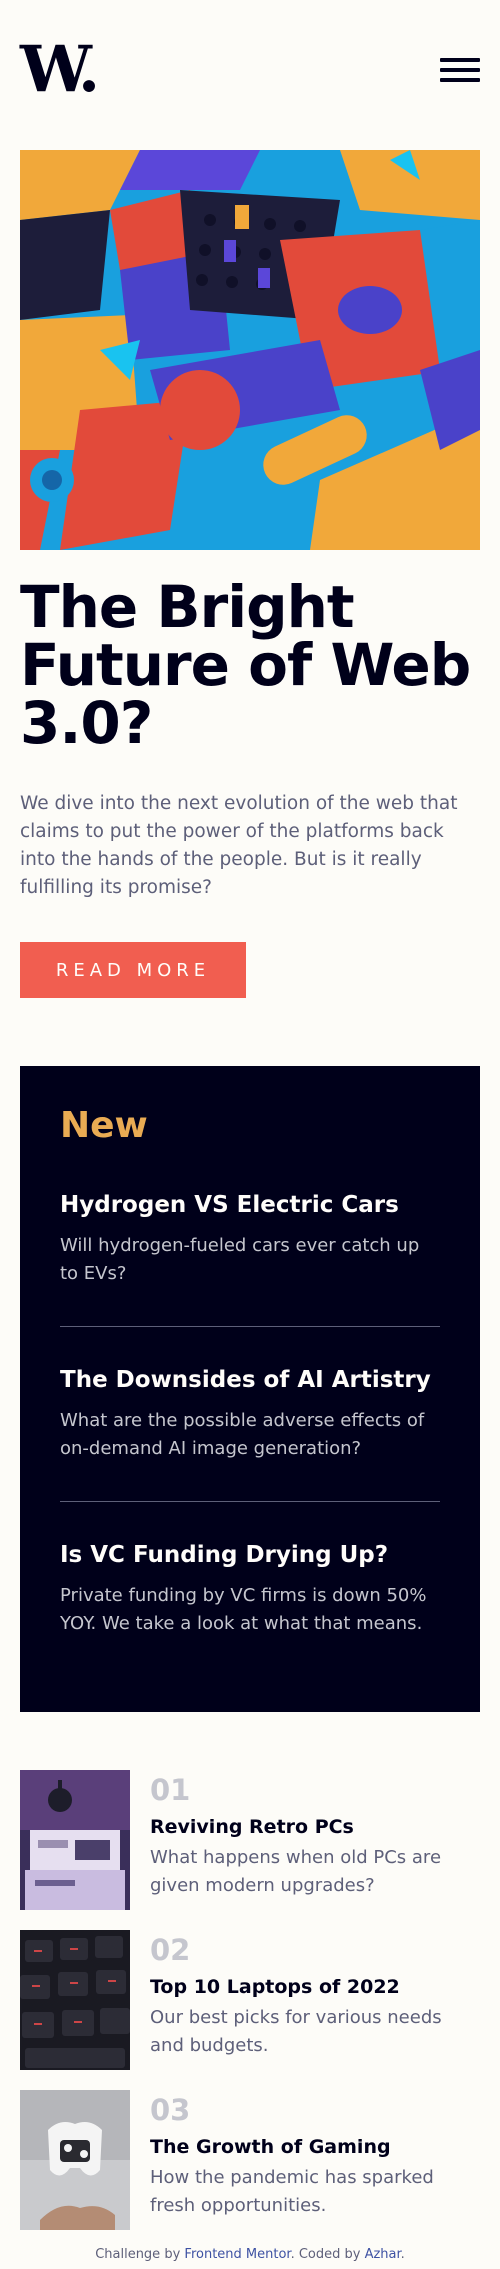 The image size is (500, 2269). Describe the element at coordinates (250, 70) in the screenshot. I see `site-header: W.` at that location.